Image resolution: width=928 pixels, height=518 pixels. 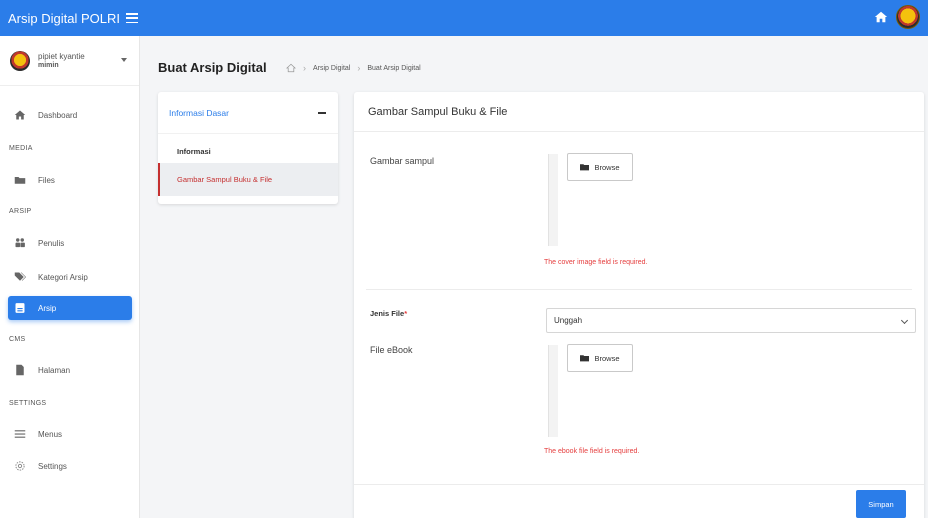 What do you see at coordinates (17, 339) in the screenshot?
I see `nav-section-cms: CMS` at bounding box center [17, 339].